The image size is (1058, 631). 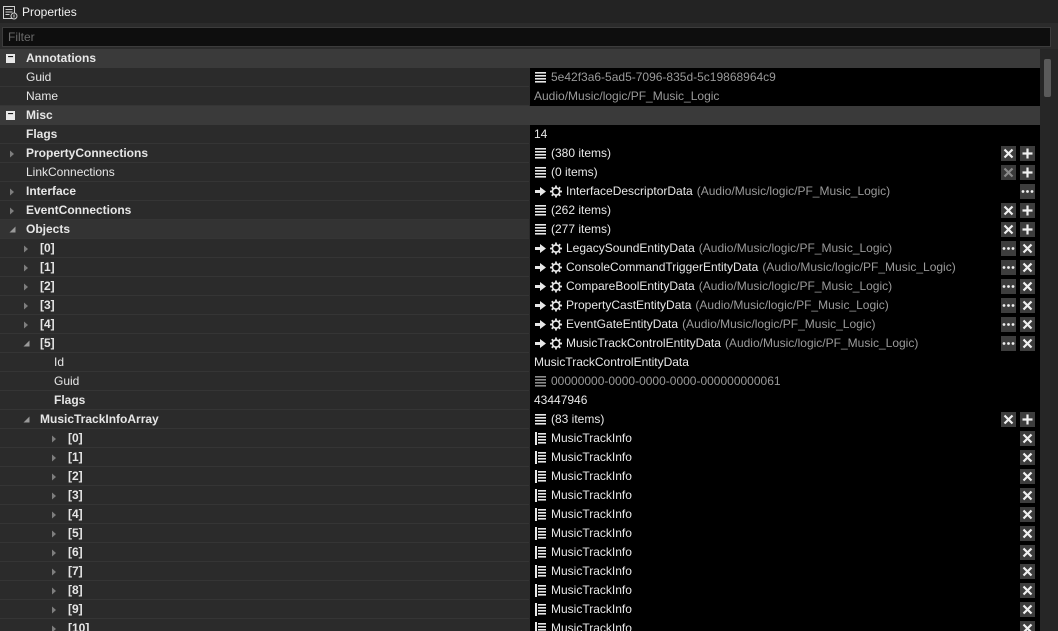 What do you see at coordinates (264, 625) in the screenshot?
I see `property-name-cell: [10]` at bounding box center [264, 625].